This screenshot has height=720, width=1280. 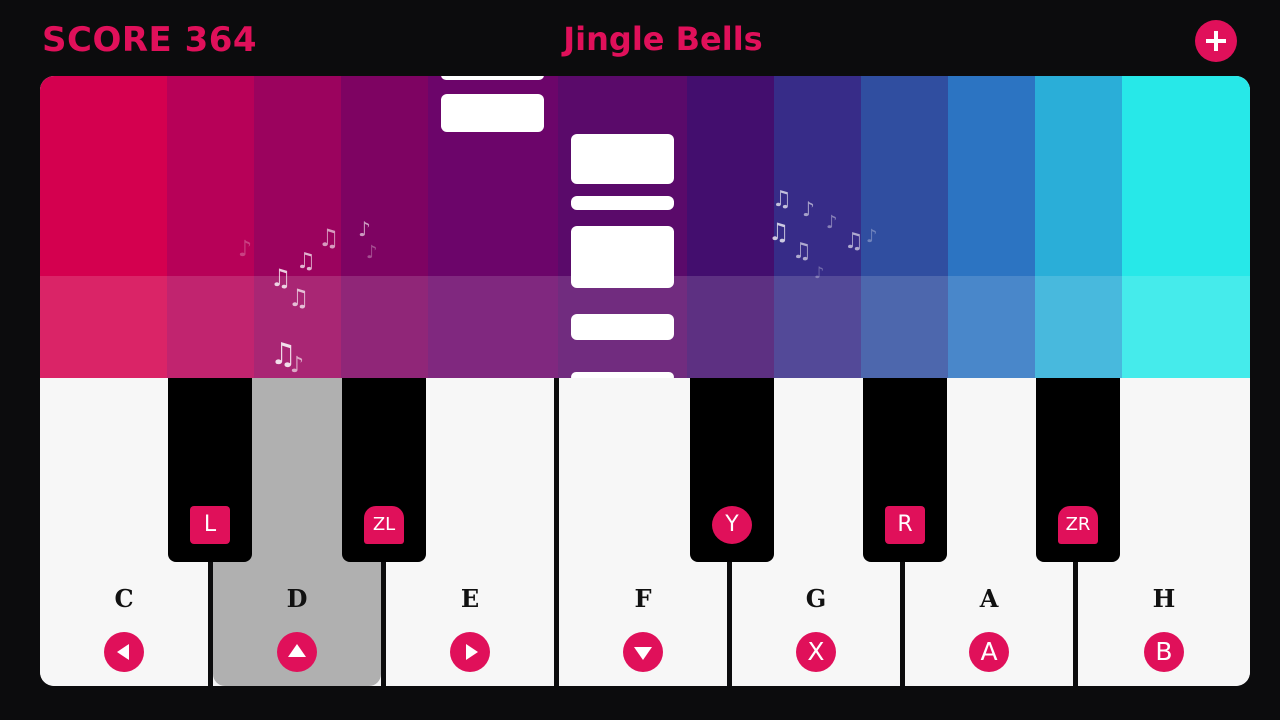 I want to click on x-button-icon: X, so click(x=816, y=652).